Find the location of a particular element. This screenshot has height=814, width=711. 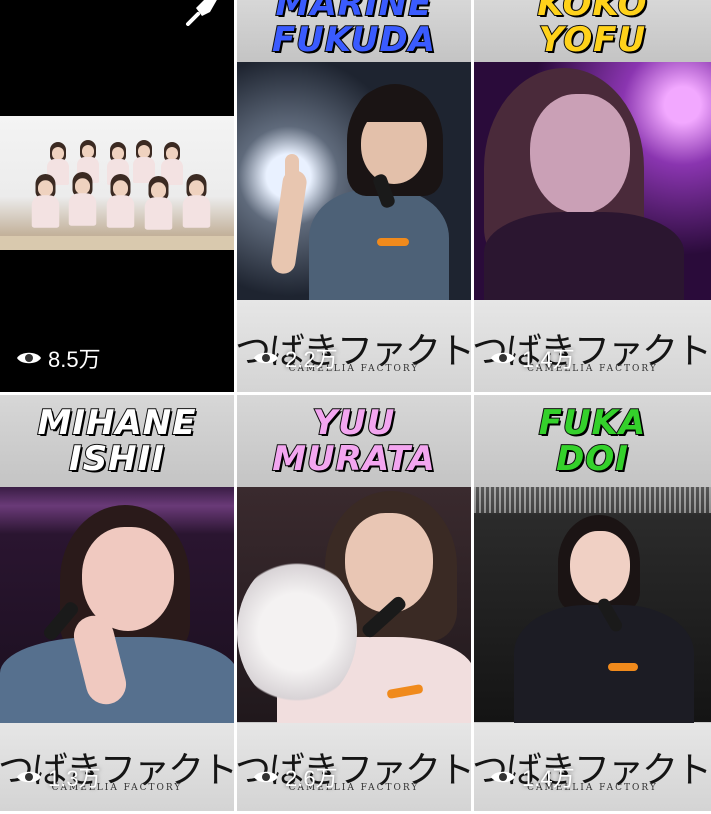

member-name-line-1: FUKA is located at coordinates (592, 423).